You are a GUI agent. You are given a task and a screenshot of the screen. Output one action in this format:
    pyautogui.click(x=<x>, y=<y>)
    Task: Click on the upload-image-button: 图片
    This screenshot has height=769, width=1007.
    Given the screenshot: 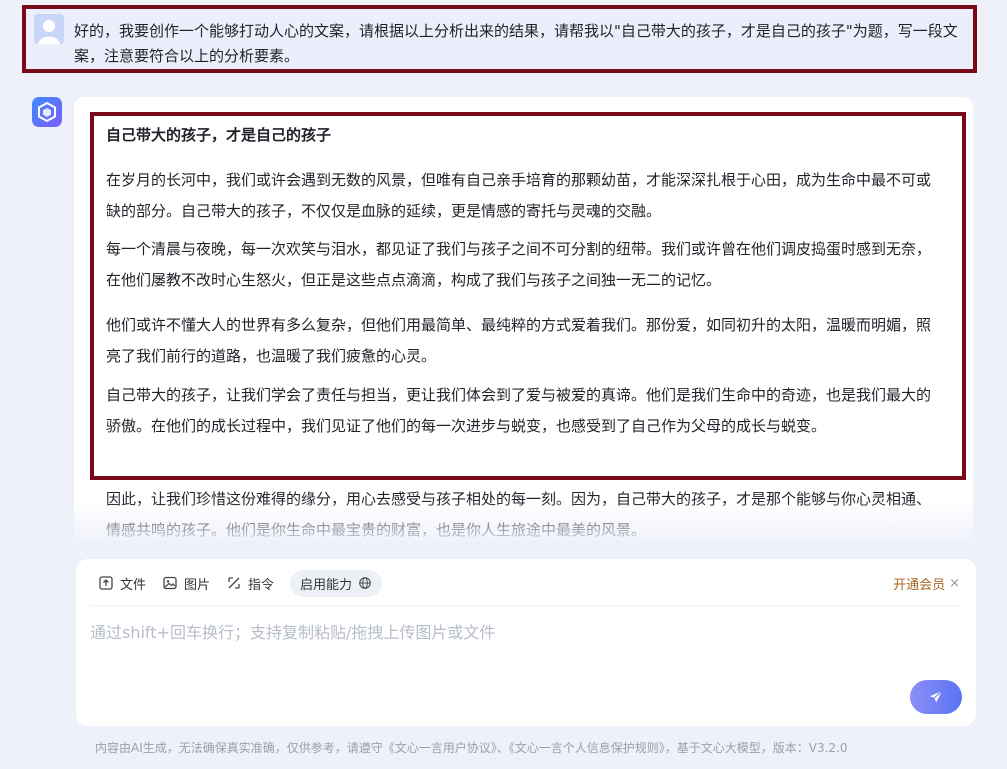 What is the action you would take?
    pyautogui.click(x=186, y=583)
    